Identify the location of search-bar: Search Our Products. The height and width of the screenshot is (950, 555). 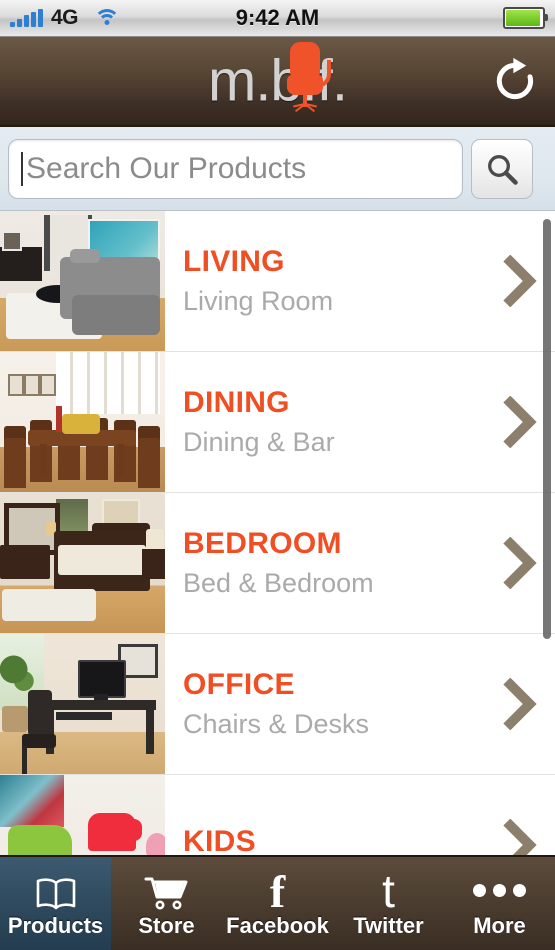
(277, 169).